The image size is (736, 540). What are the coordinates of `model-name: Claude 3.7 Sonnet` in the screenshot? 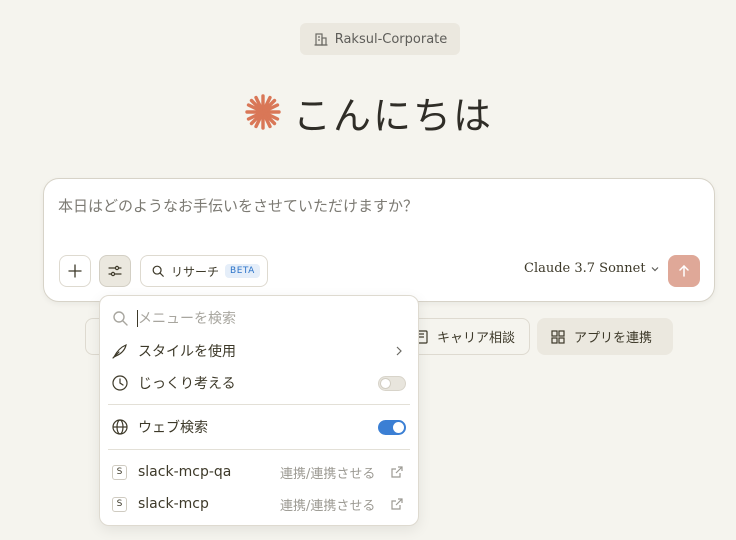 It's located at (585, 268).